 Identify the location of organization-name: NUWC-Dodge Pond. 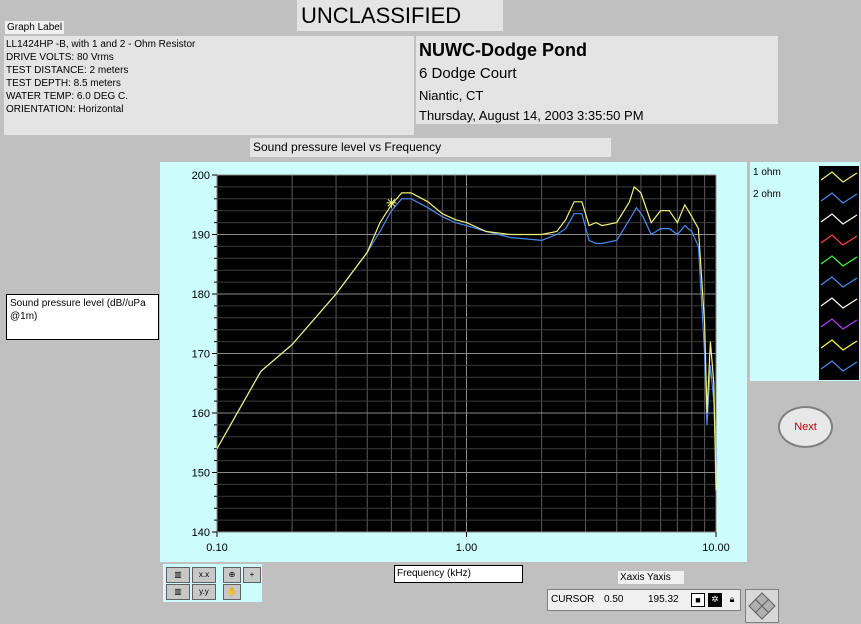
(503, 50).